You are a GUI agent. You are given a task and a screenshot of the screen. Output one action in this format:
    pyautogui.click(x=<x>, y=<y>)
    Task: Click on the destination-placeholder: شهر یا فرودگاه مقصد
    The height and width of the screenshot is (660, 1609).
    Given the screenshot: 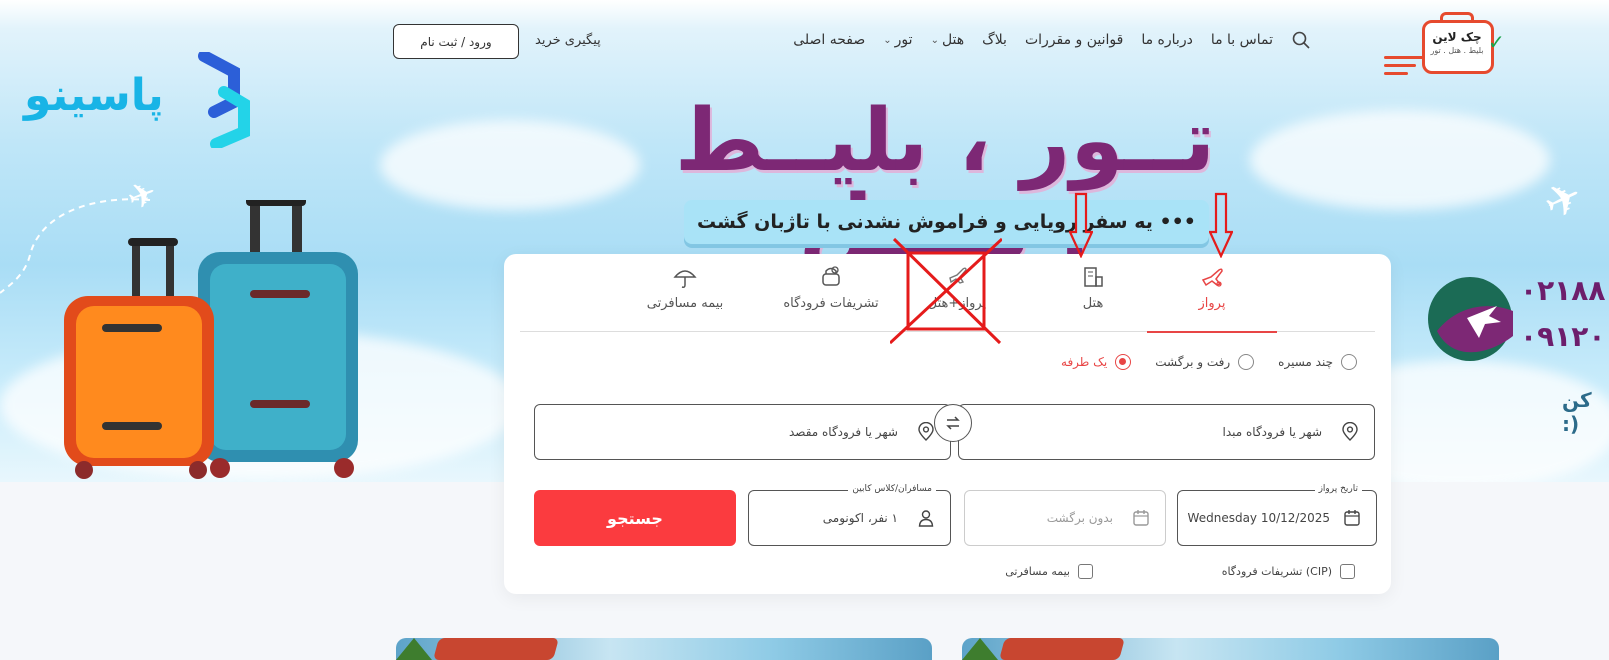 What is the action you would take?
    pyautogui.click(x=843, y=432)
    